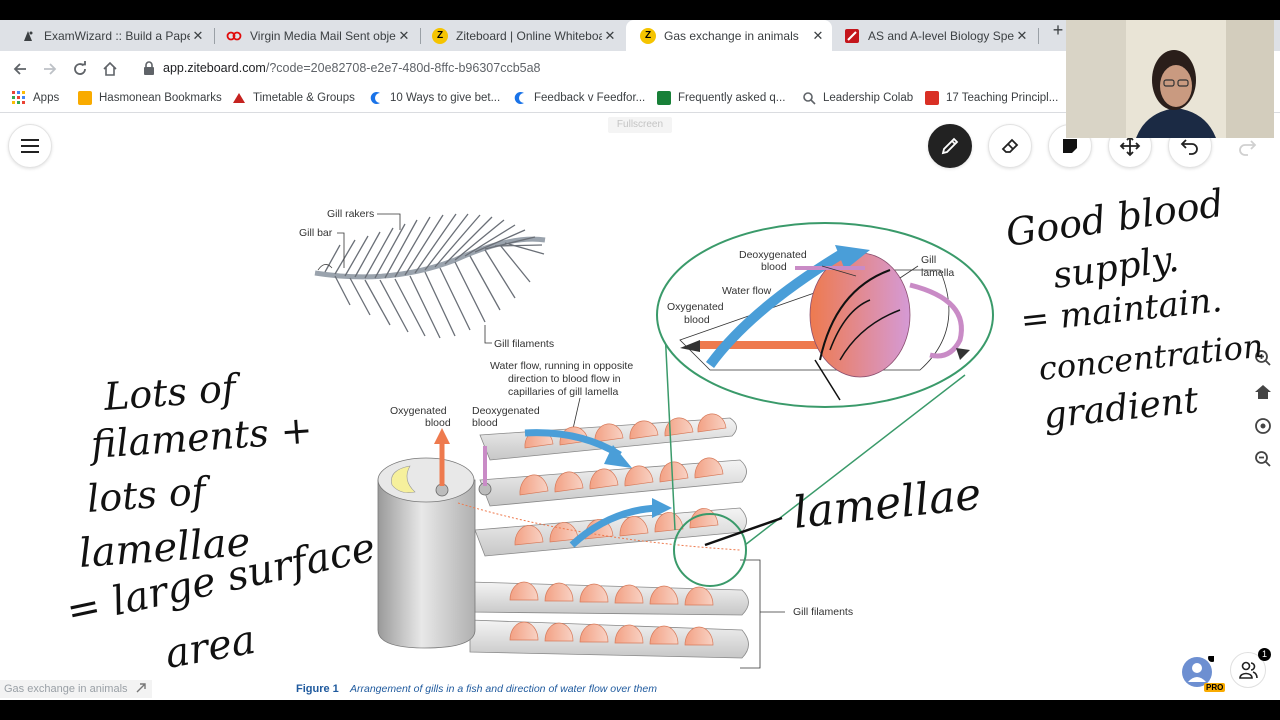  What do you see at coordinates (664, 98) in the screenshot?
I see `faq-icon` at bounding box center [664, 98].